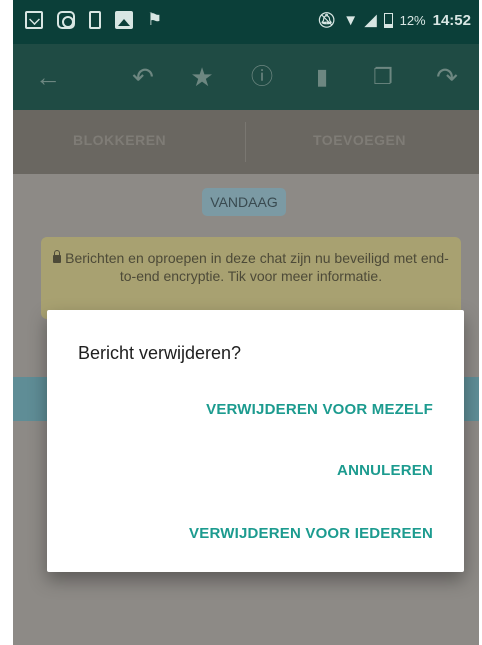 The width and height of the screenshot is (482, 645). I want to click on cancel-button: ANNULEREN, so click(385, 470).